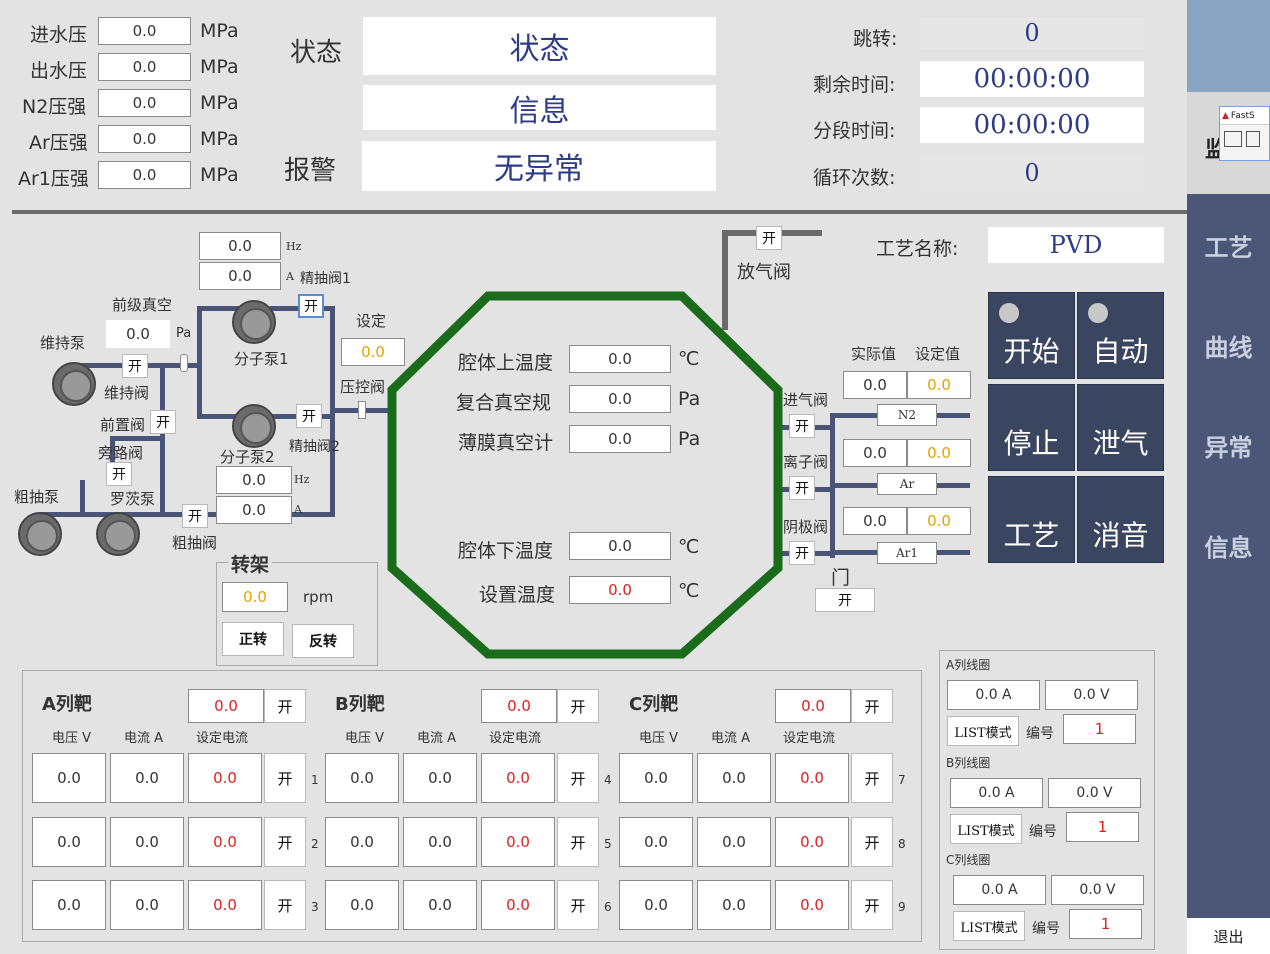  What do you see at coordinates (802, 488) in the screenshot?
I see `ion-valve-button: 开` at bounding box center [802, 488].